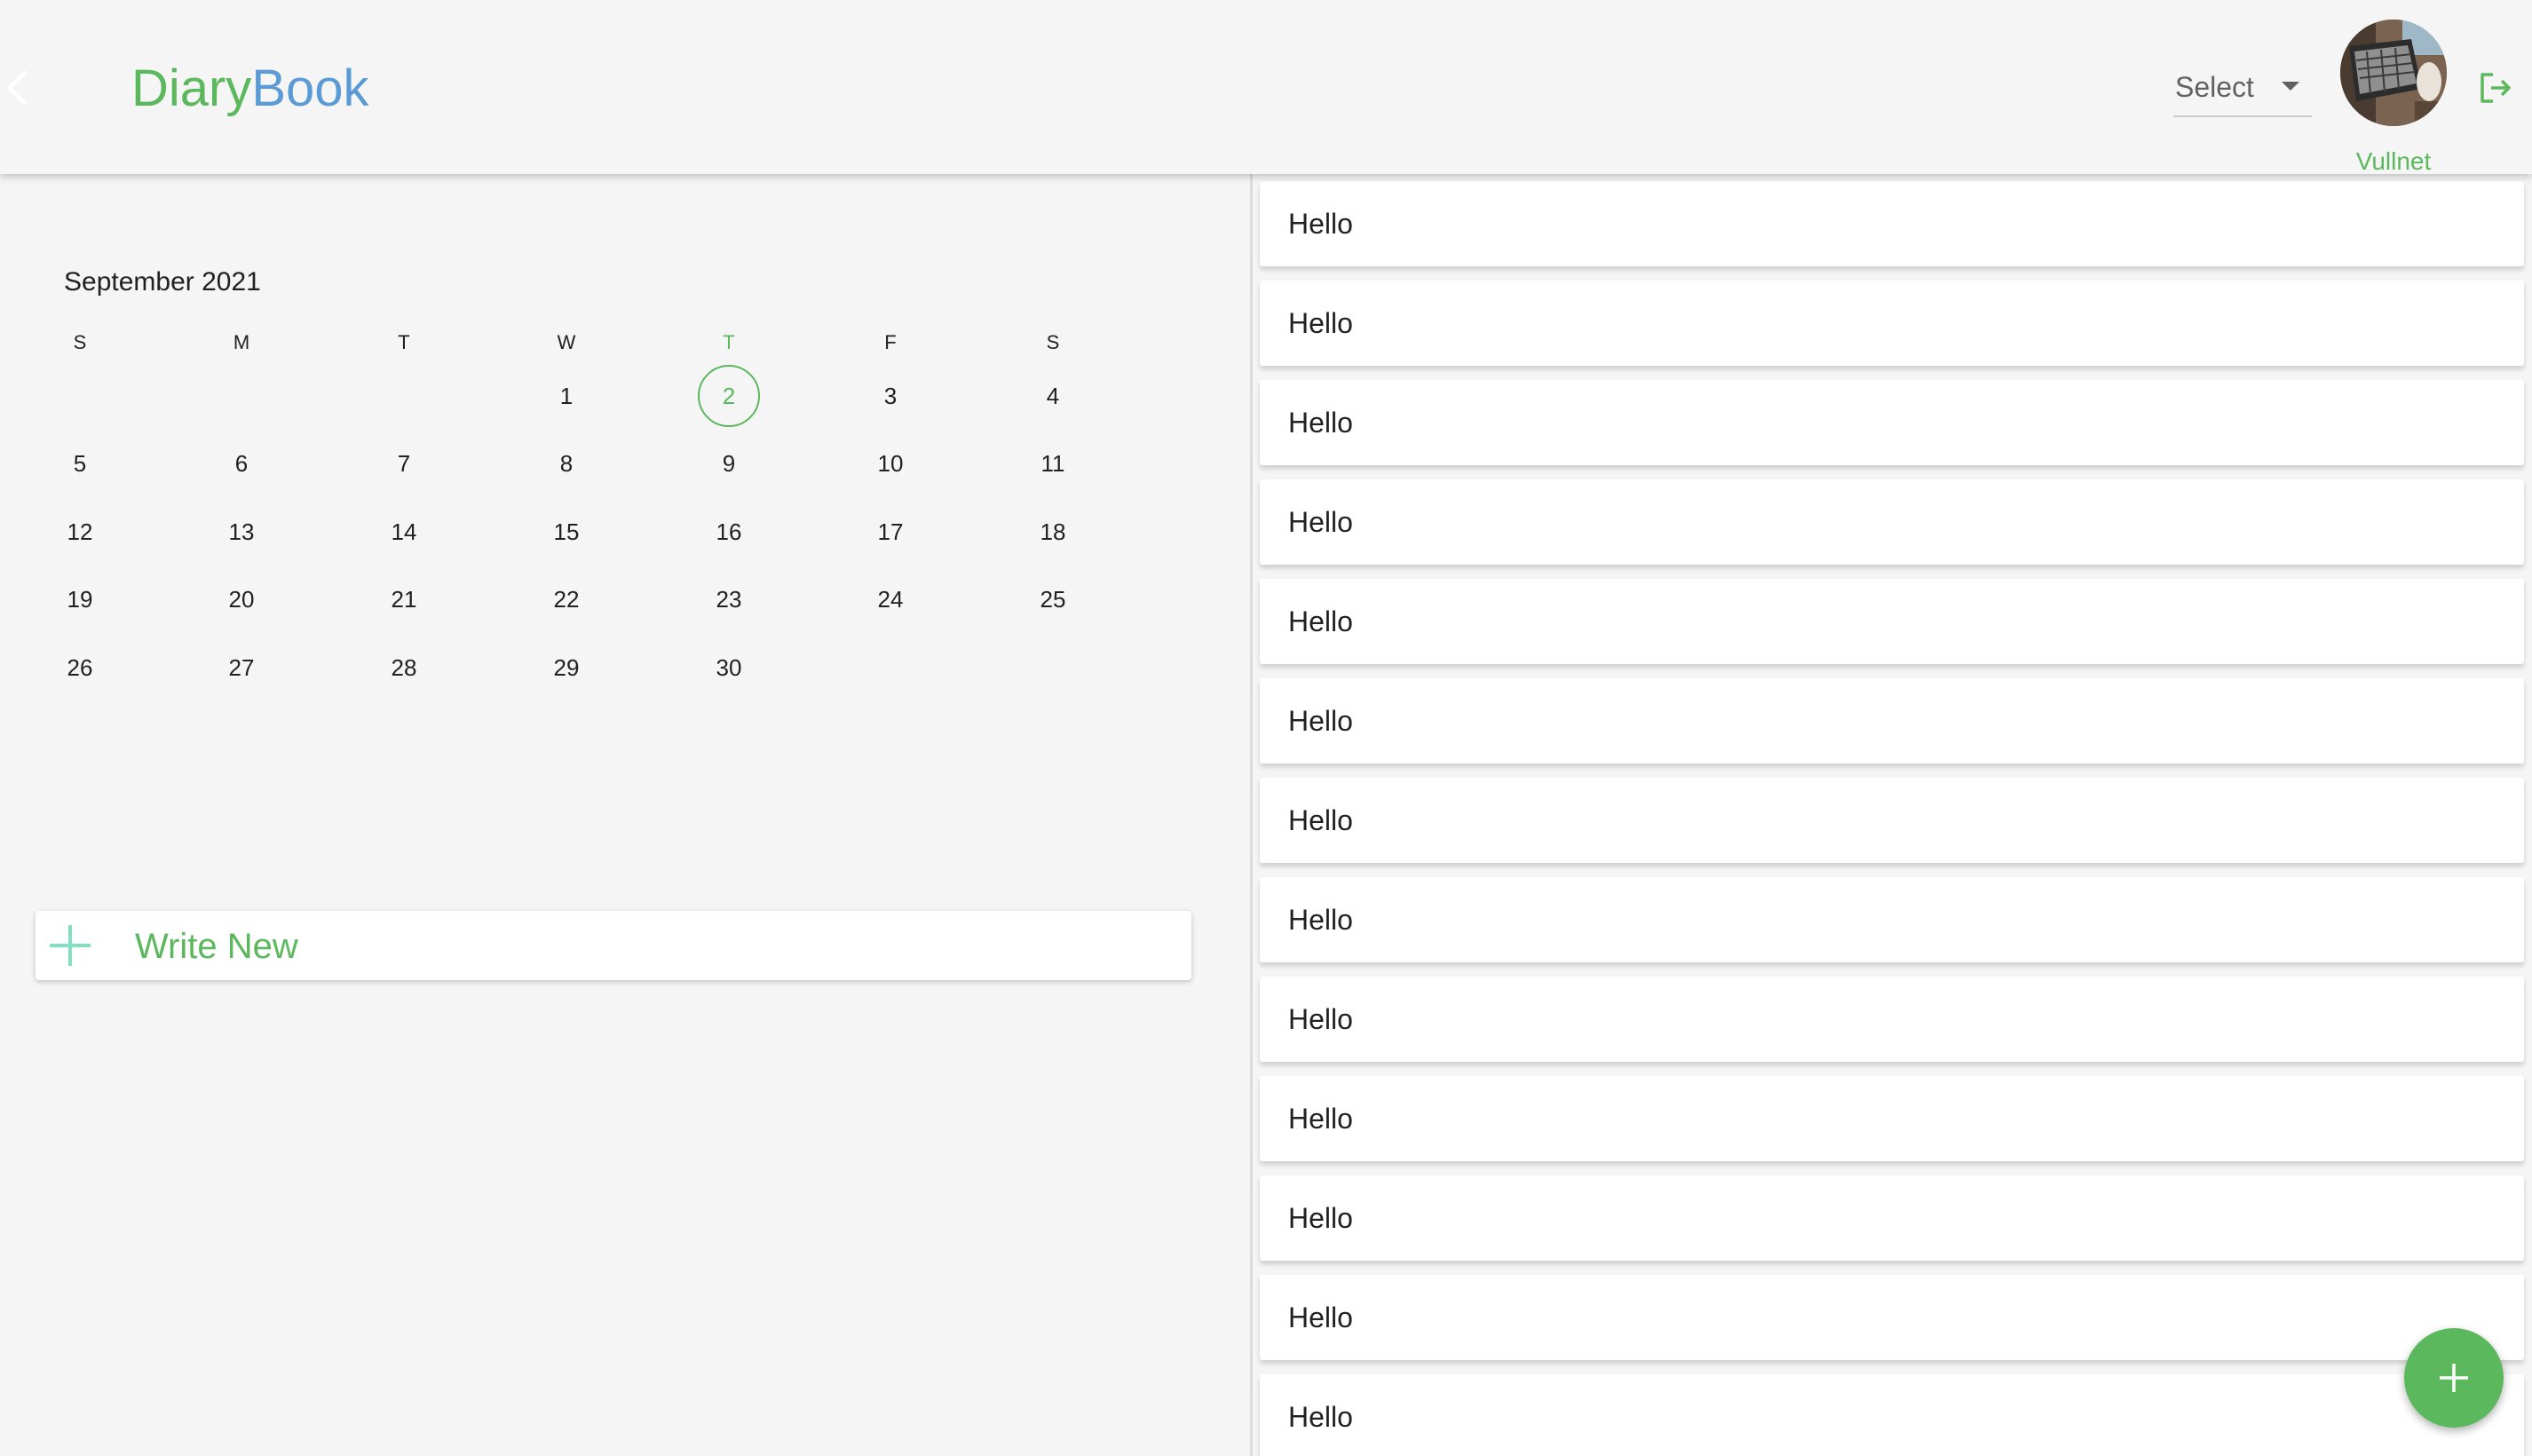 The image size is (2532, 1456). Describe the element at coordinates (2290, 86) in the screenshot. I see `caret-down-icon` at that location.